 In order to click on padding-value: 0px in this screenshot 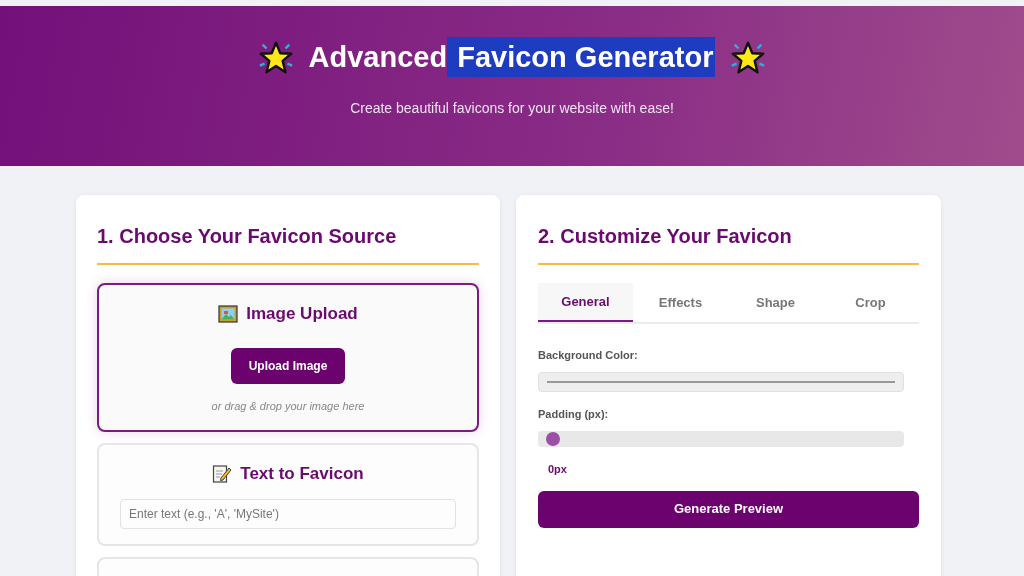, I will do `click(558, 469)`.